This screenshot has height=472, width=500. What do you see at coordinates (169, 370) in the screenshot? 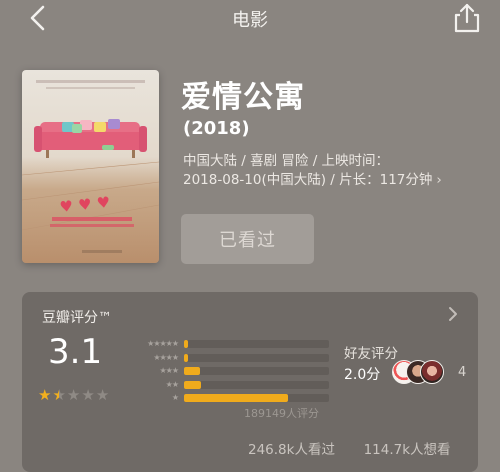
I see `three-stars-icon: ★★★` at bounding box center [169, 370].